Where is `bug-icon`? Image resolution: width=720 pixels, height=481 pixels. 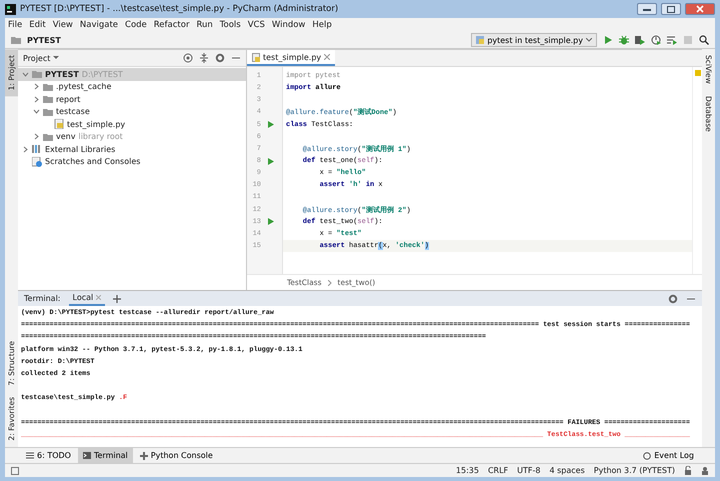 bug-icon is located at coordinates (624, 40).